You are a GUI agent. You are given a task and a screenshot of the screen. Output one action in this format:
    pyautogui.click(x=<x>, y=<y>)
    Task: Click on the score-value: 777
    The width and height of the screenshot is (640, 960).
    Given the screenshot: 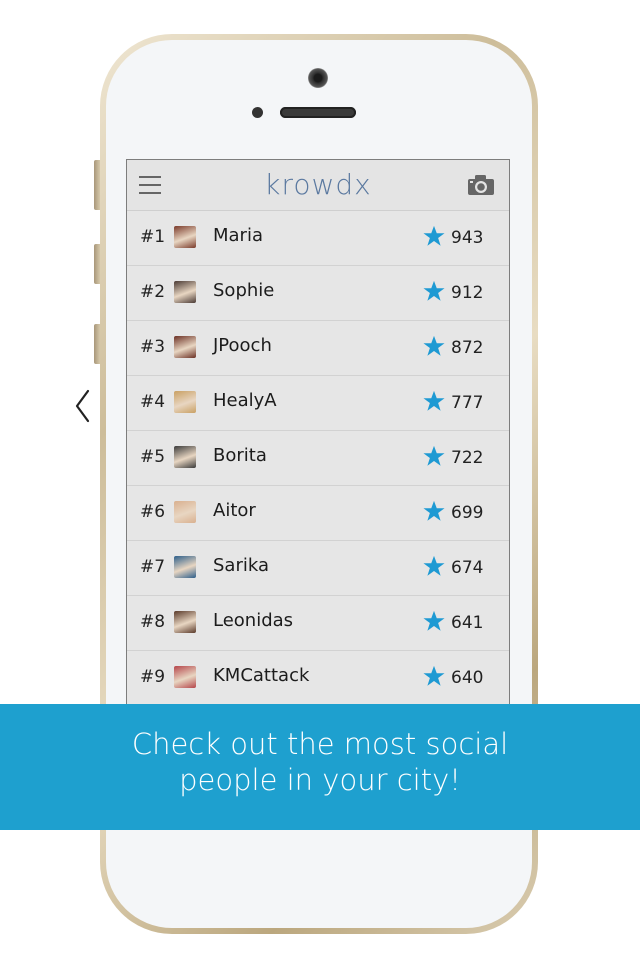 What is the action you would take?
    pyautogui.click(x=467, y=403)
    